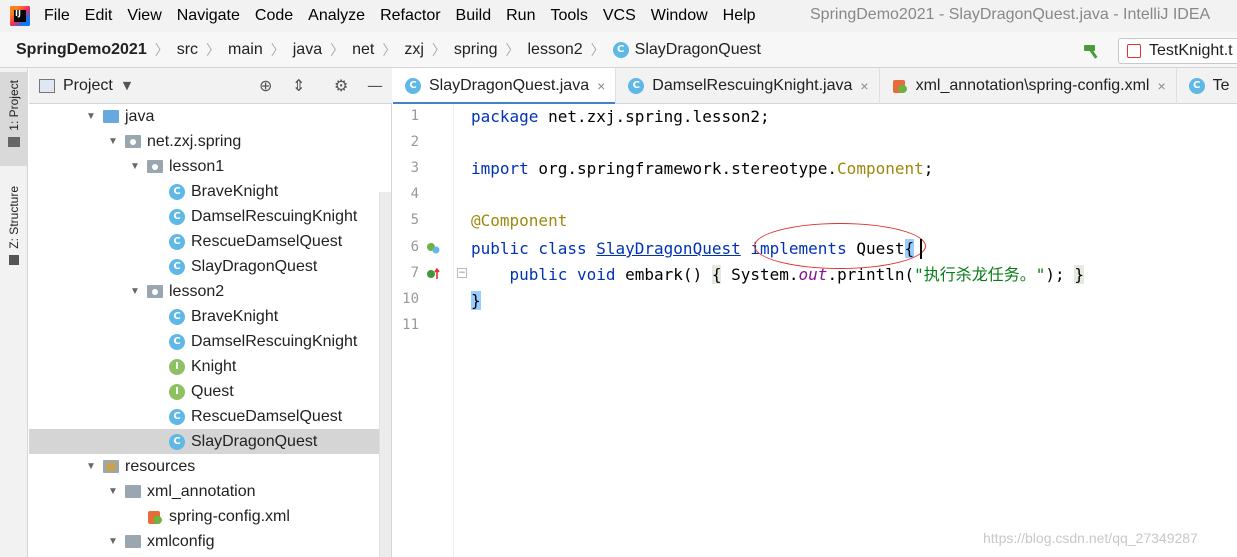 Image resolution: width=1237 pixels, height=557 pixels. I want to click on tree-item: I Quest, so click(210, 391).